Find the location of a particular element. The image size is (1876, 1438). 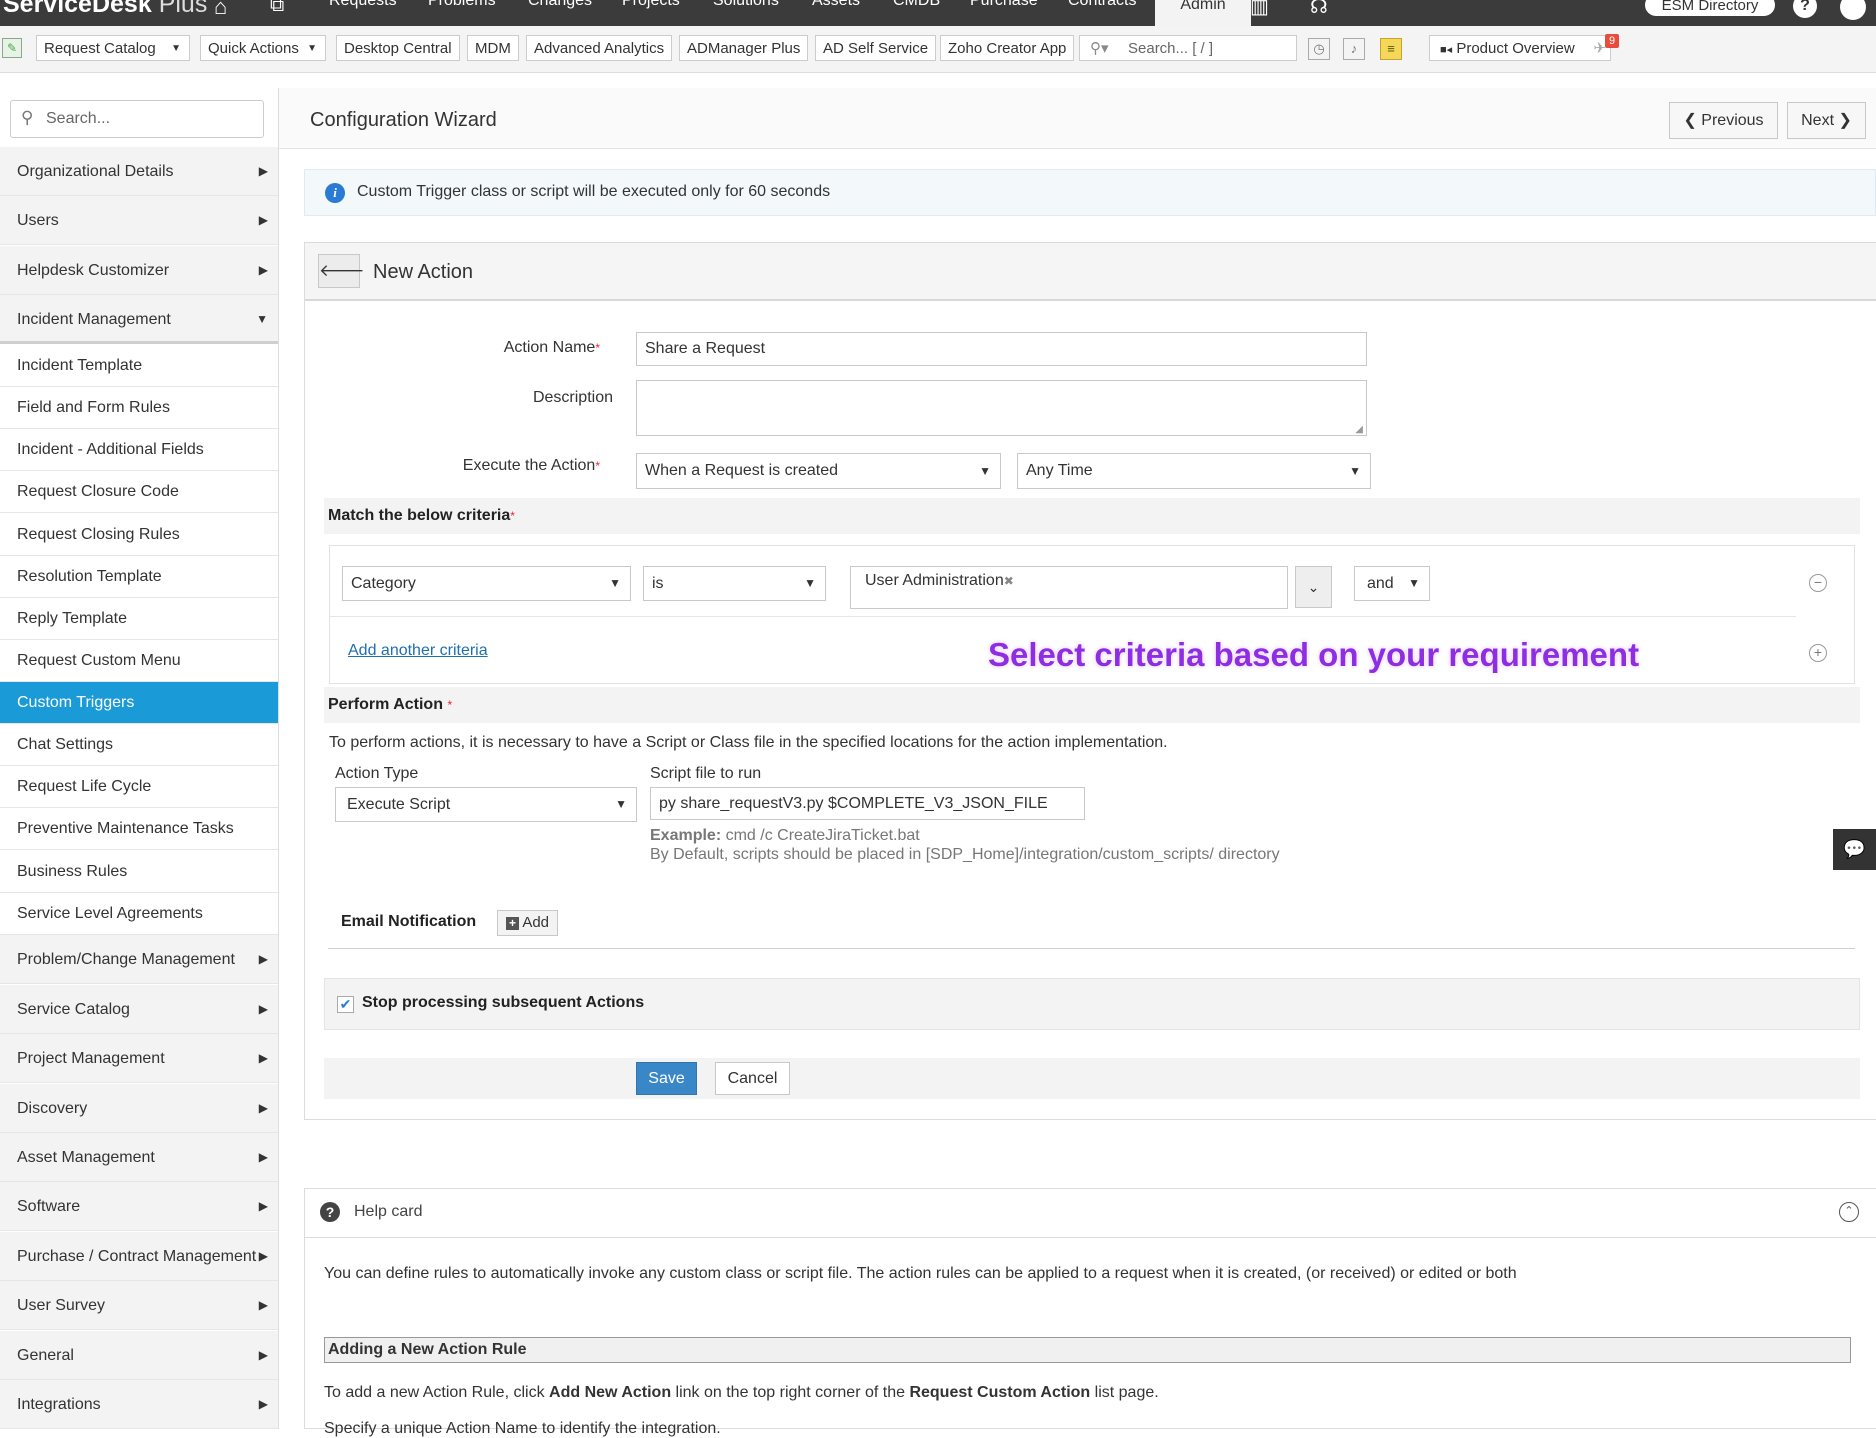

support-icon: ☊ is located at coordinates (1319, 9).